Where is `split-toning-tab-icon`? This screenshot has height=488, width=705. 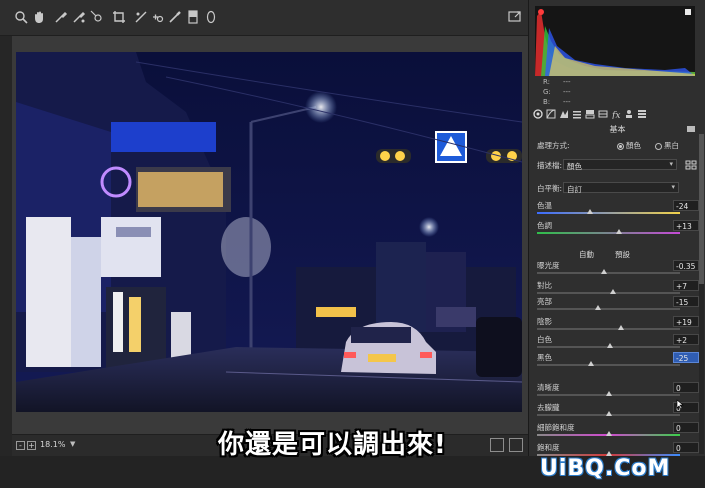
split-toning-tab-icon is located at coordinates (590, 114).